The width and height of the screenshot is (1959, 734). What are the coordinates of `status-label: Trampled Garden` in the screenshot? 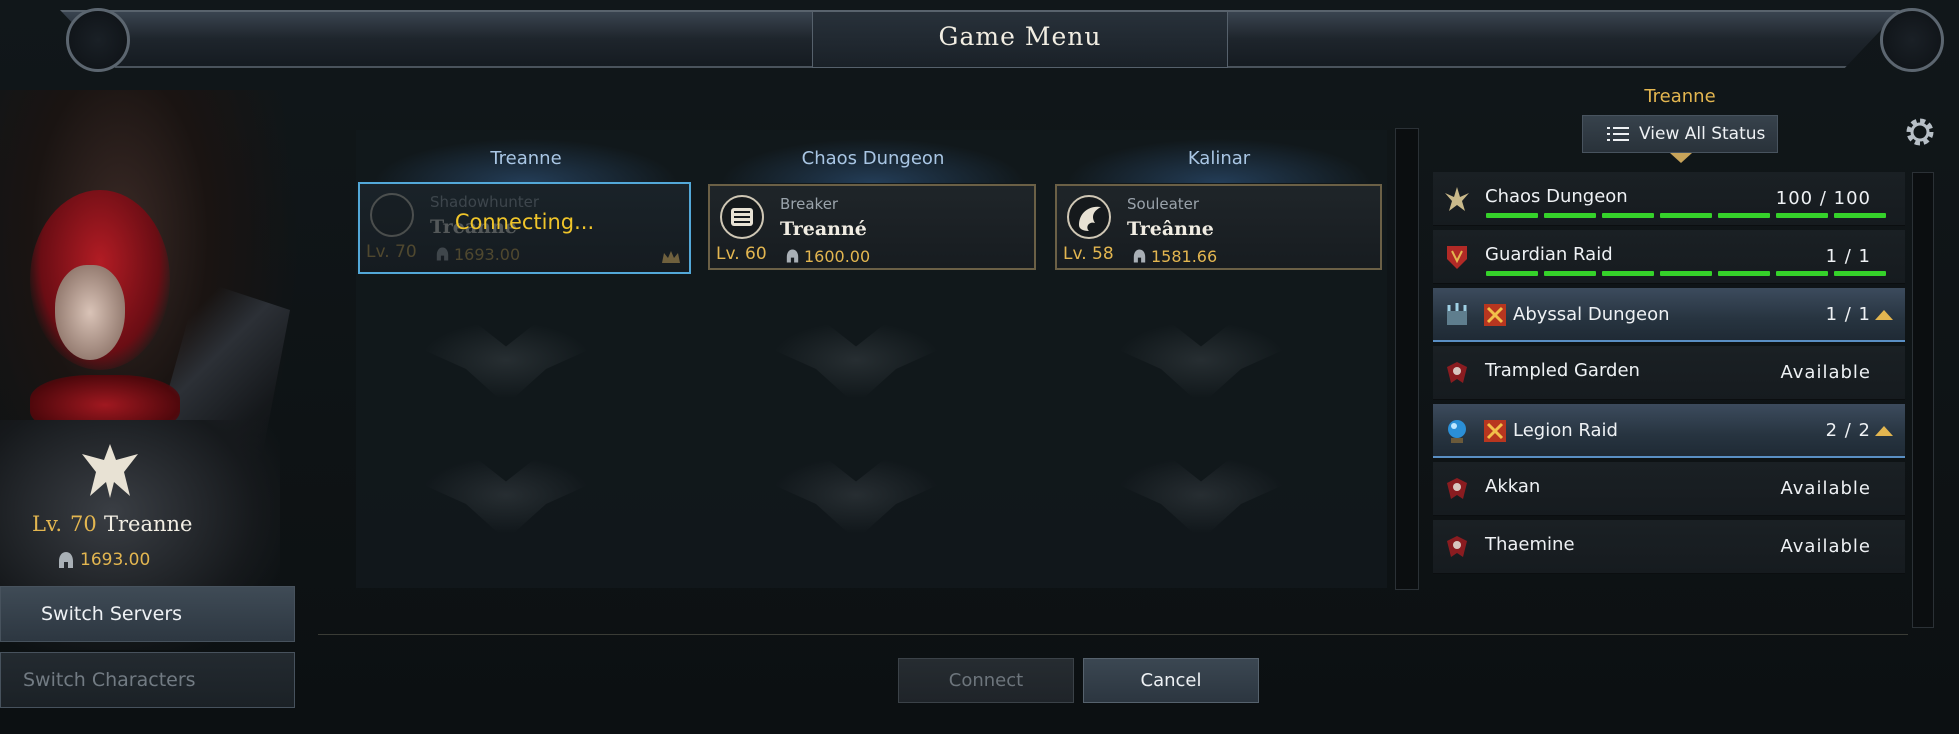 It's located at (1562, 370).